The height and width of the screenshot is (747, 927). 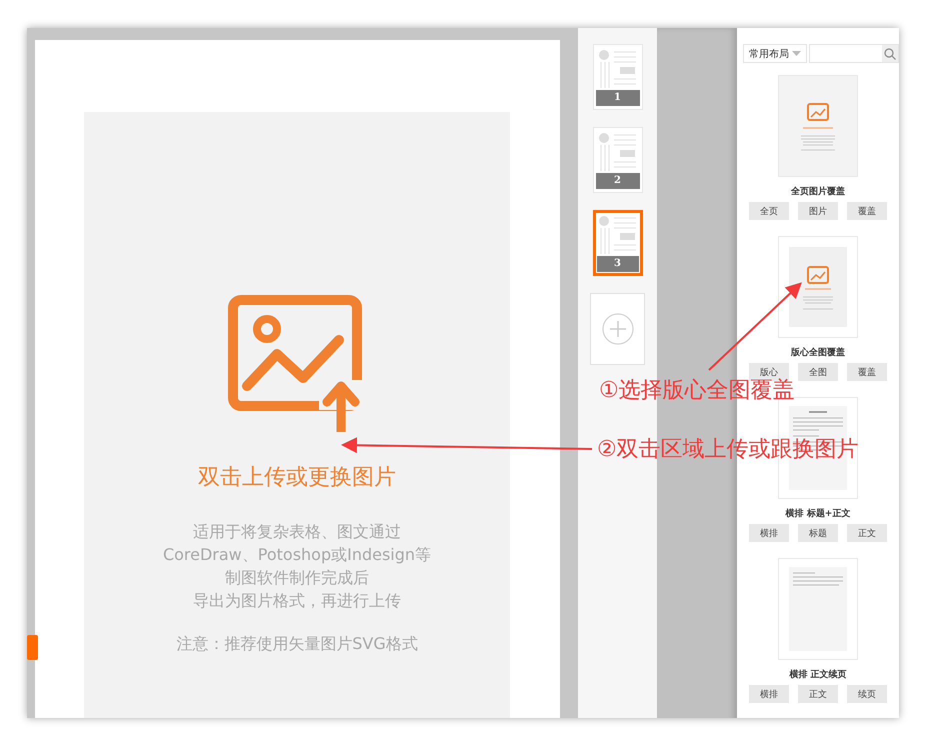 What do you see at coordinates (769, 211) in the screenshot?
I see `layout-tag-button: 全页` at bounding box center [769, 211].